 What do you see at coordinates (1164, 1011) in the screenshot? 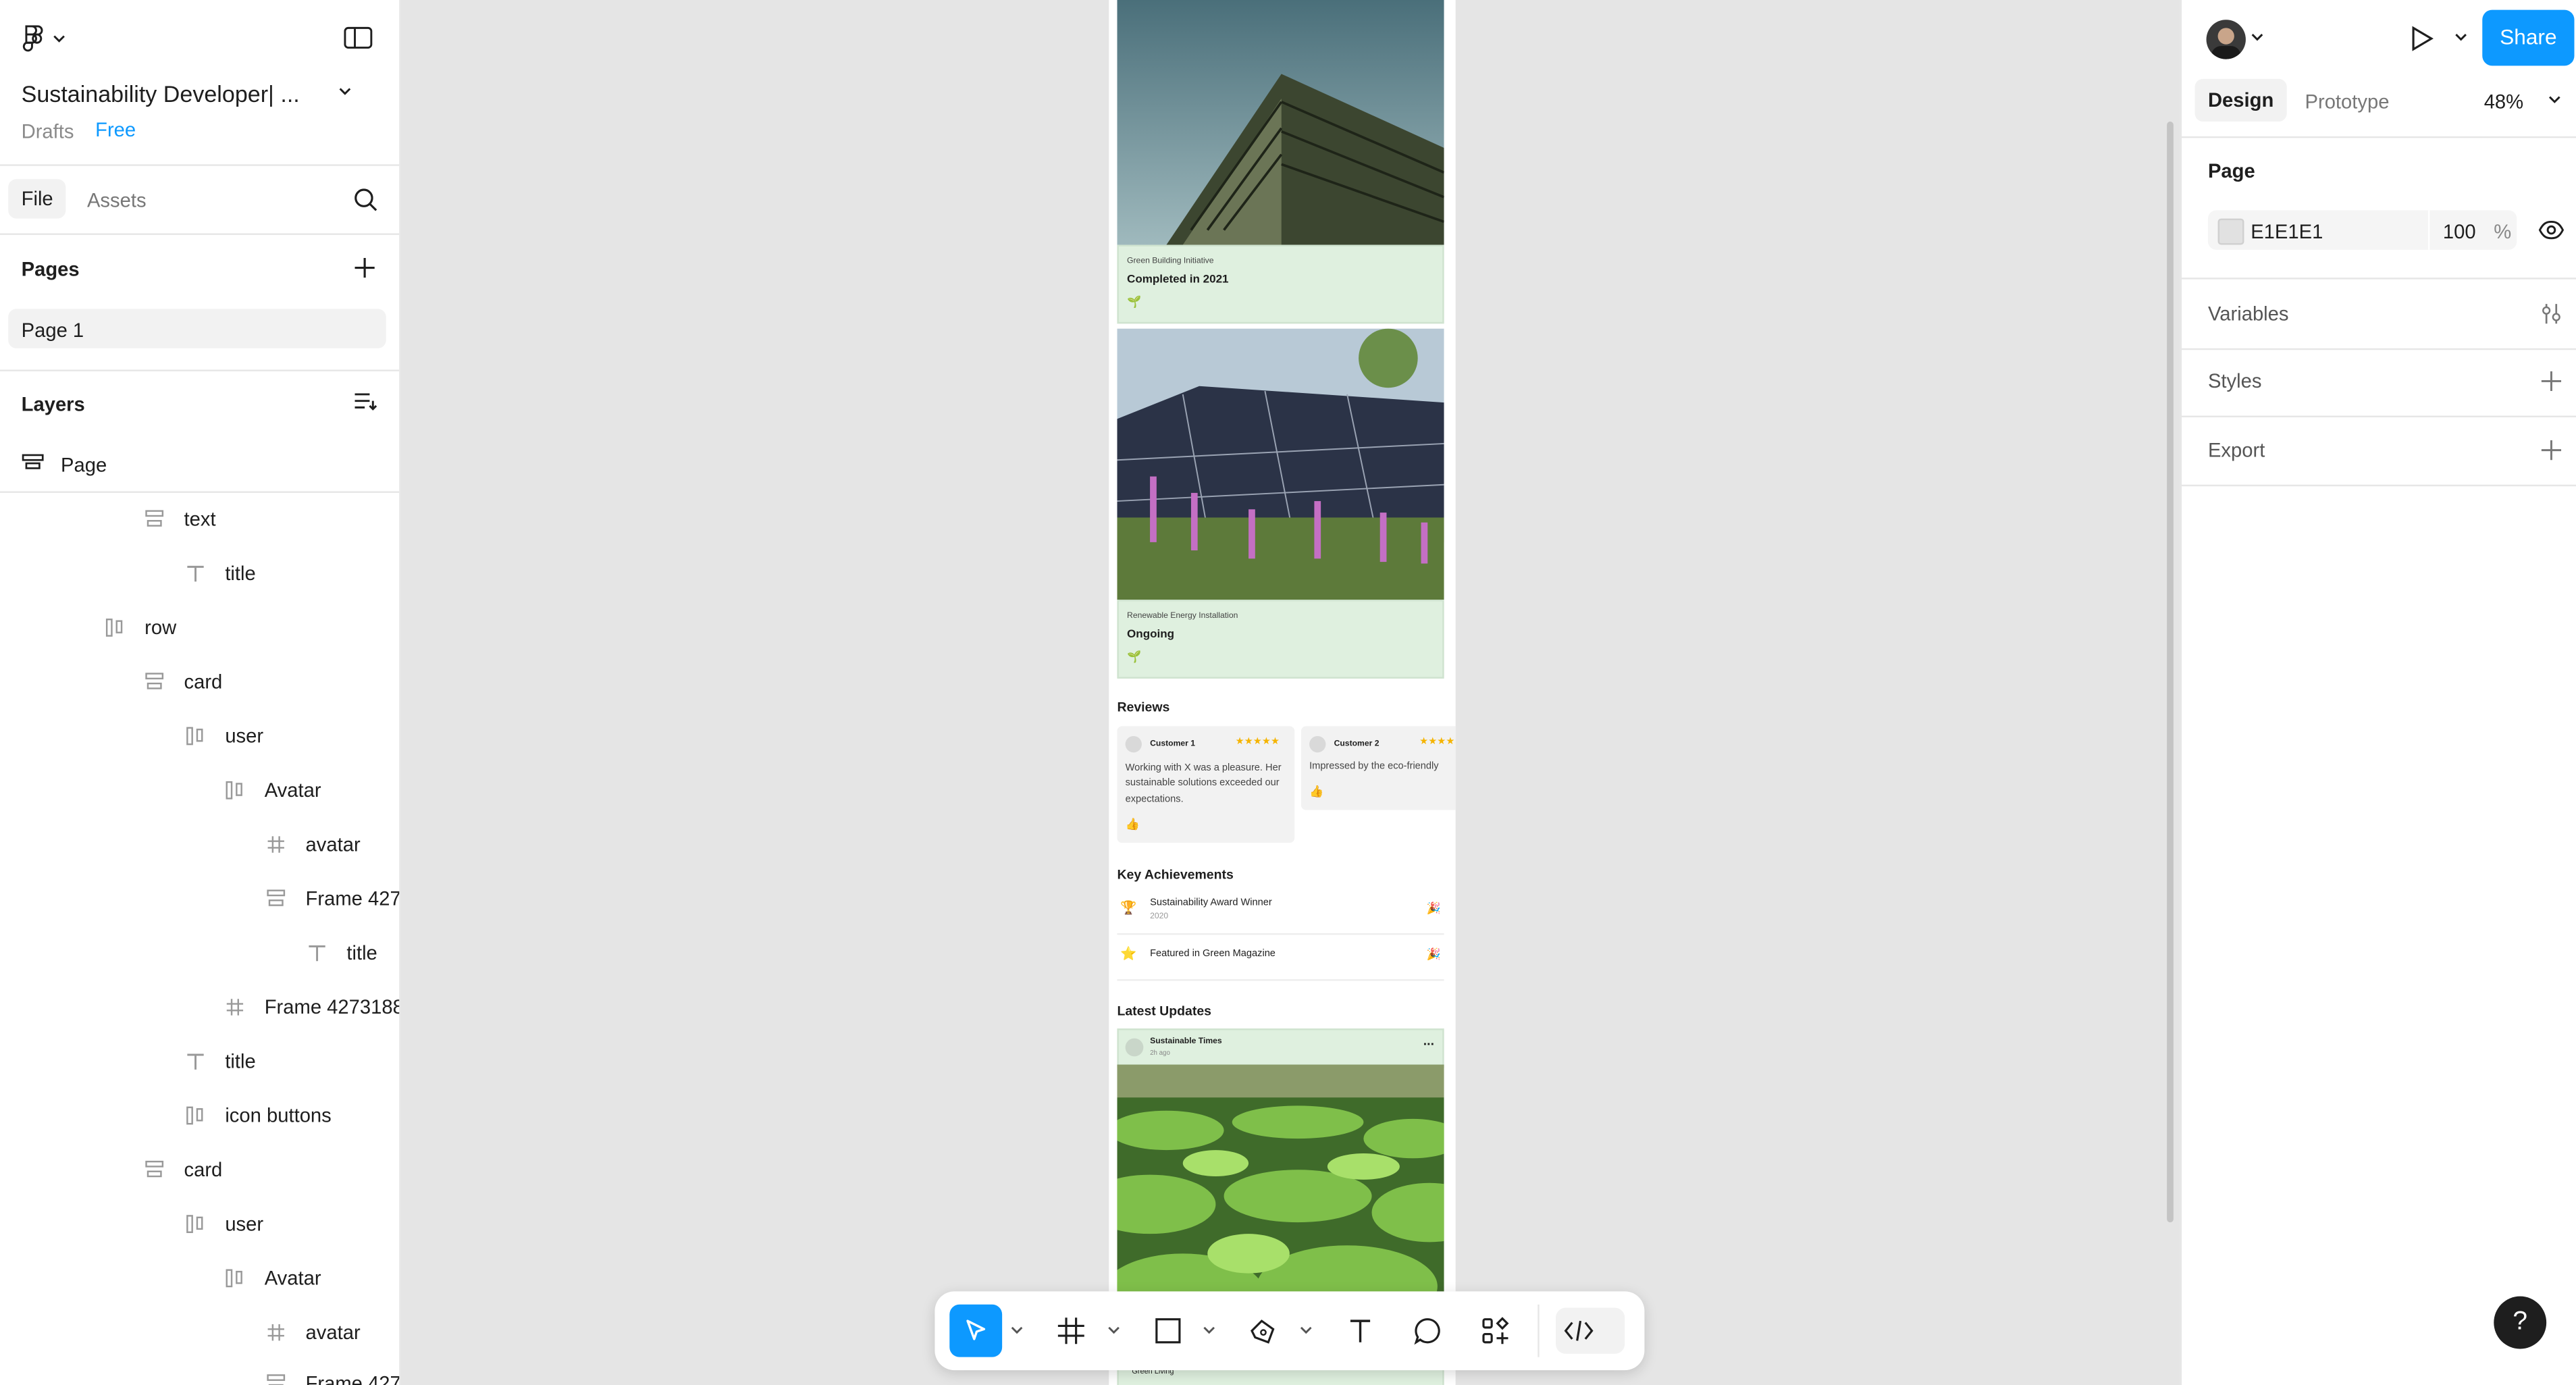
I see `updates-title: Latest Updates` at bounding box center [1164, 1011].